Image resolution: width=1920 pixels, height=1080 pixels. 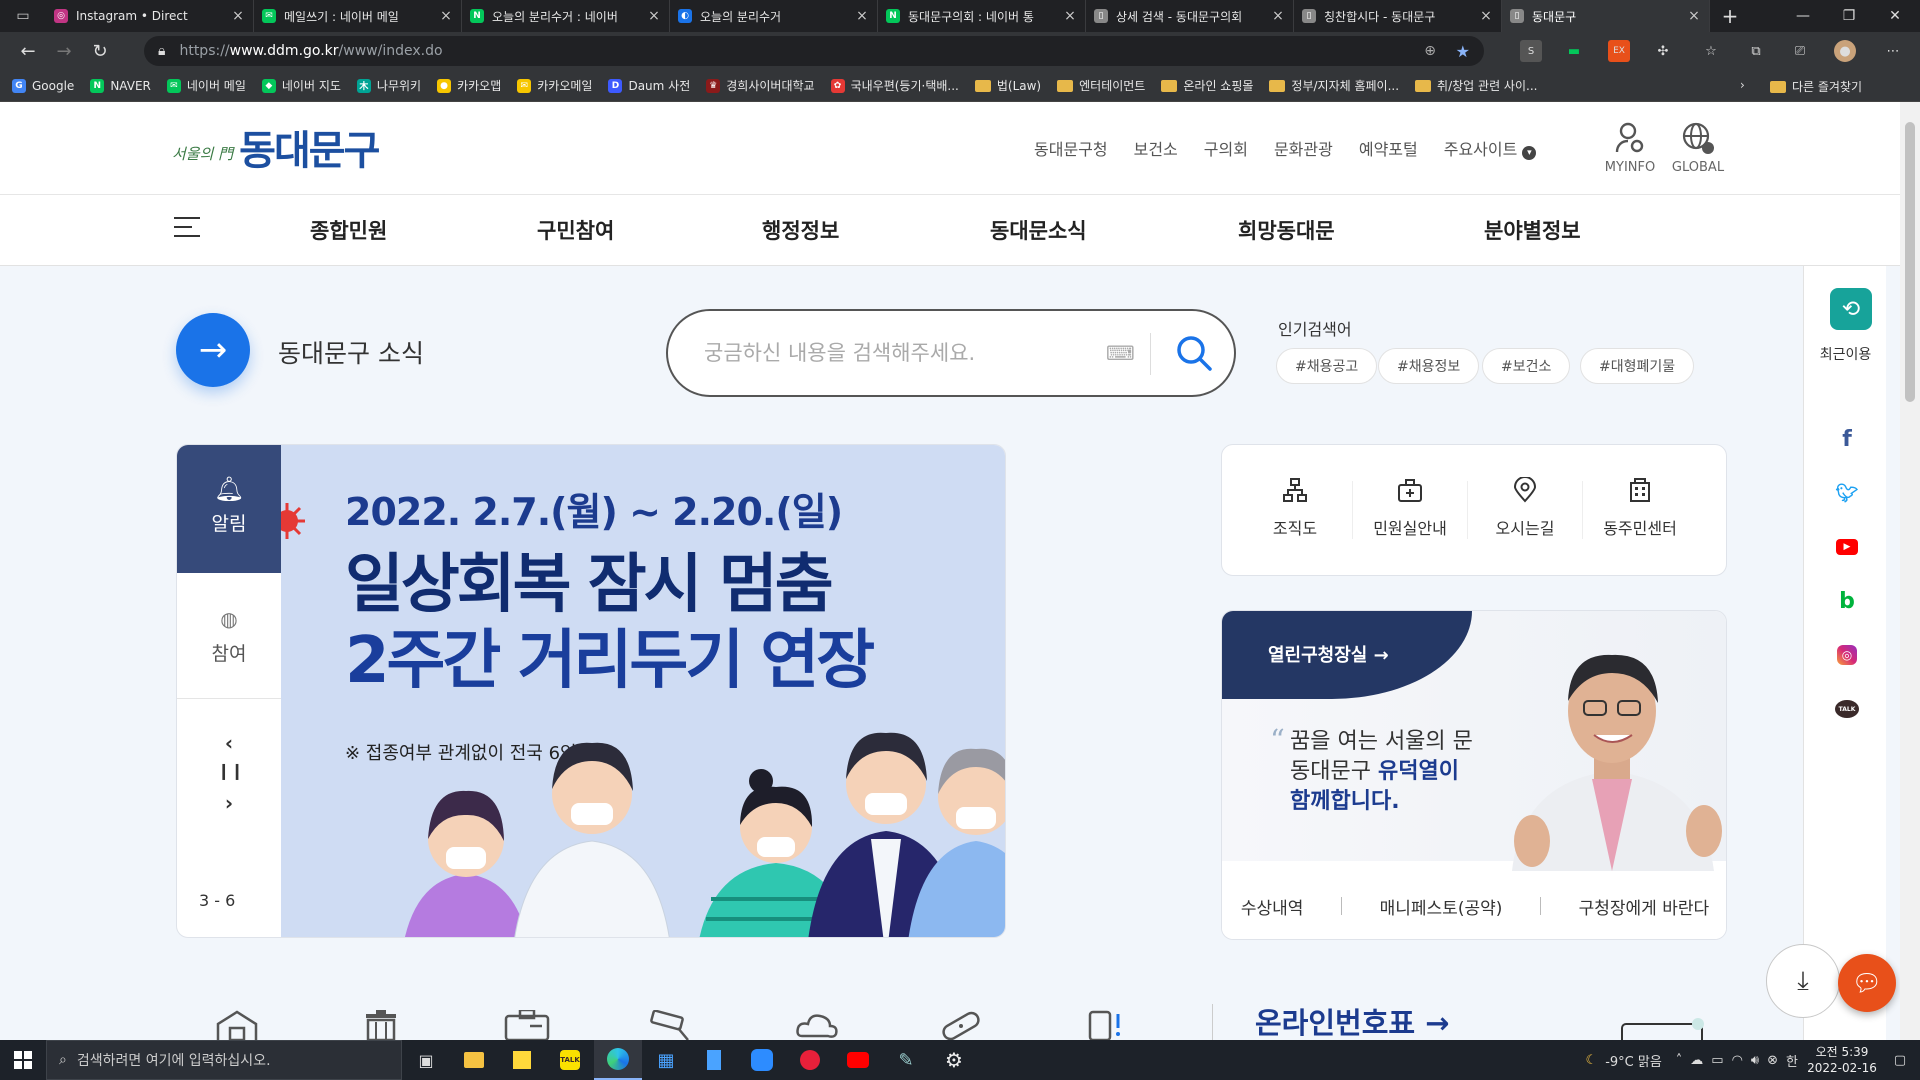 I want to click on browser-tab: ▯ 칭찬합시다 - 동대문구 ×, so click(x=1398, y=16).